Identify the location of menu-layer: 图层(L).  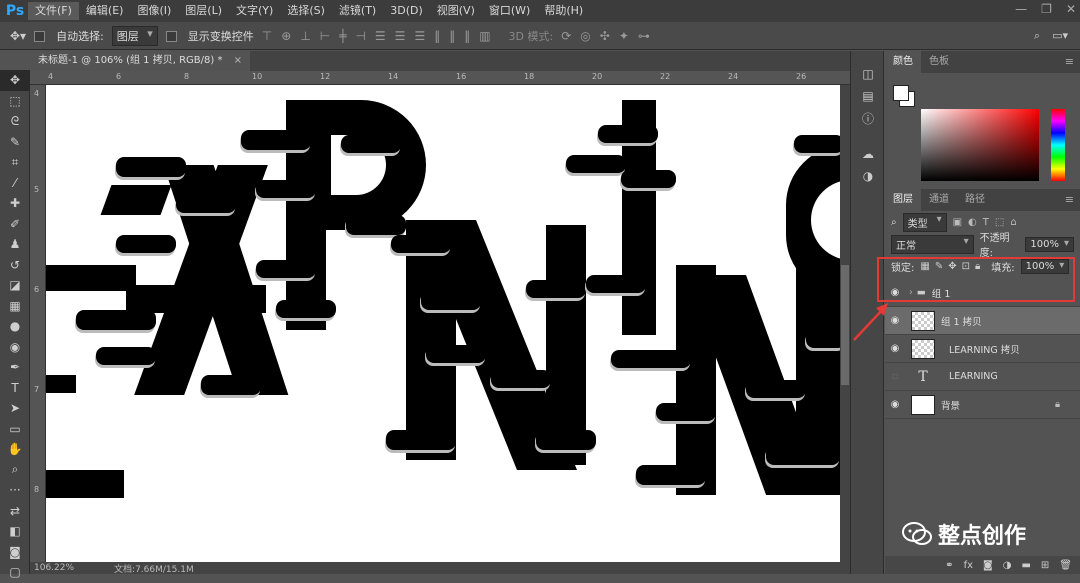
(203, 11).